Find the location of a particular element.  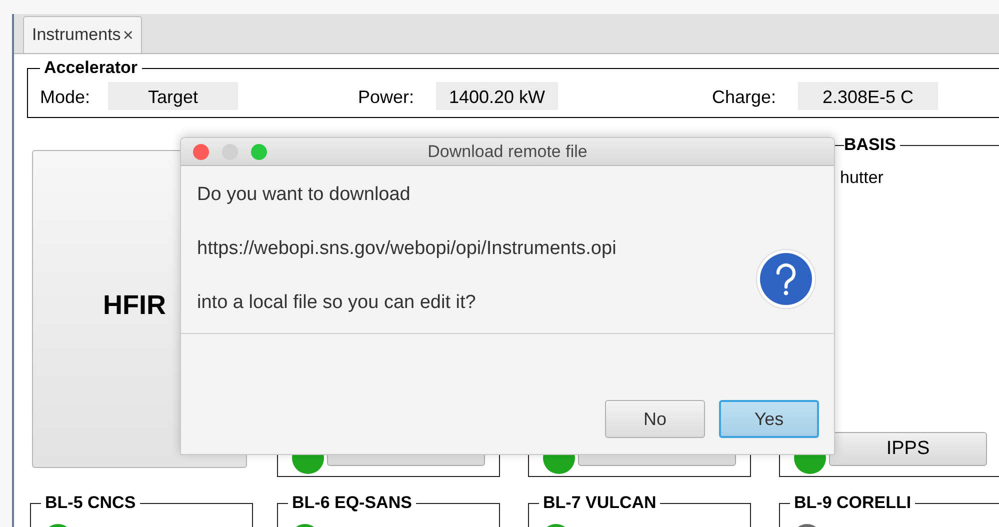

group-title: BL-6 EQ-SANS is located at coordinates (352, 503).